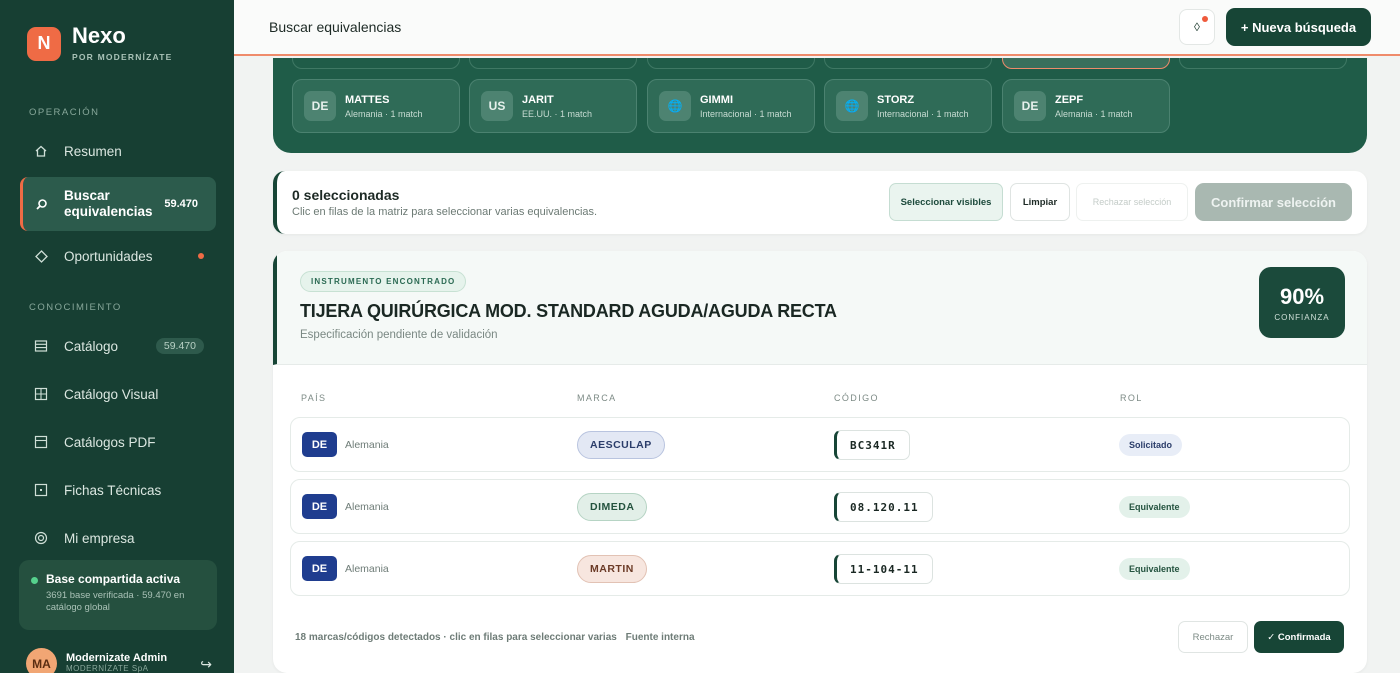 The image size is (1400, 673). Describe the element at coordinates (118, 256) in the screenshot. I see `sidebar-item-oportunidades: Oportunidades` at that location.